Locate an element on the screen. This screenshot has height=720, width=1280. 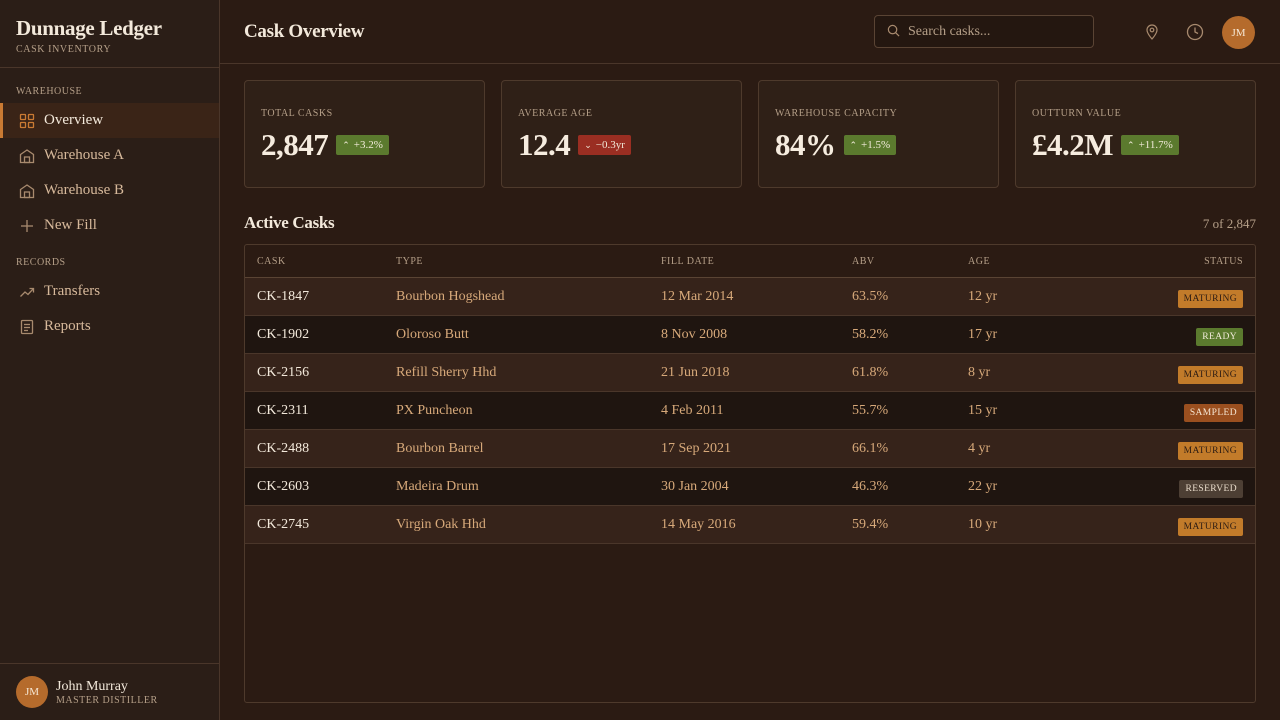
delta-value: +11.7% is located at coordinates (1155, 145).